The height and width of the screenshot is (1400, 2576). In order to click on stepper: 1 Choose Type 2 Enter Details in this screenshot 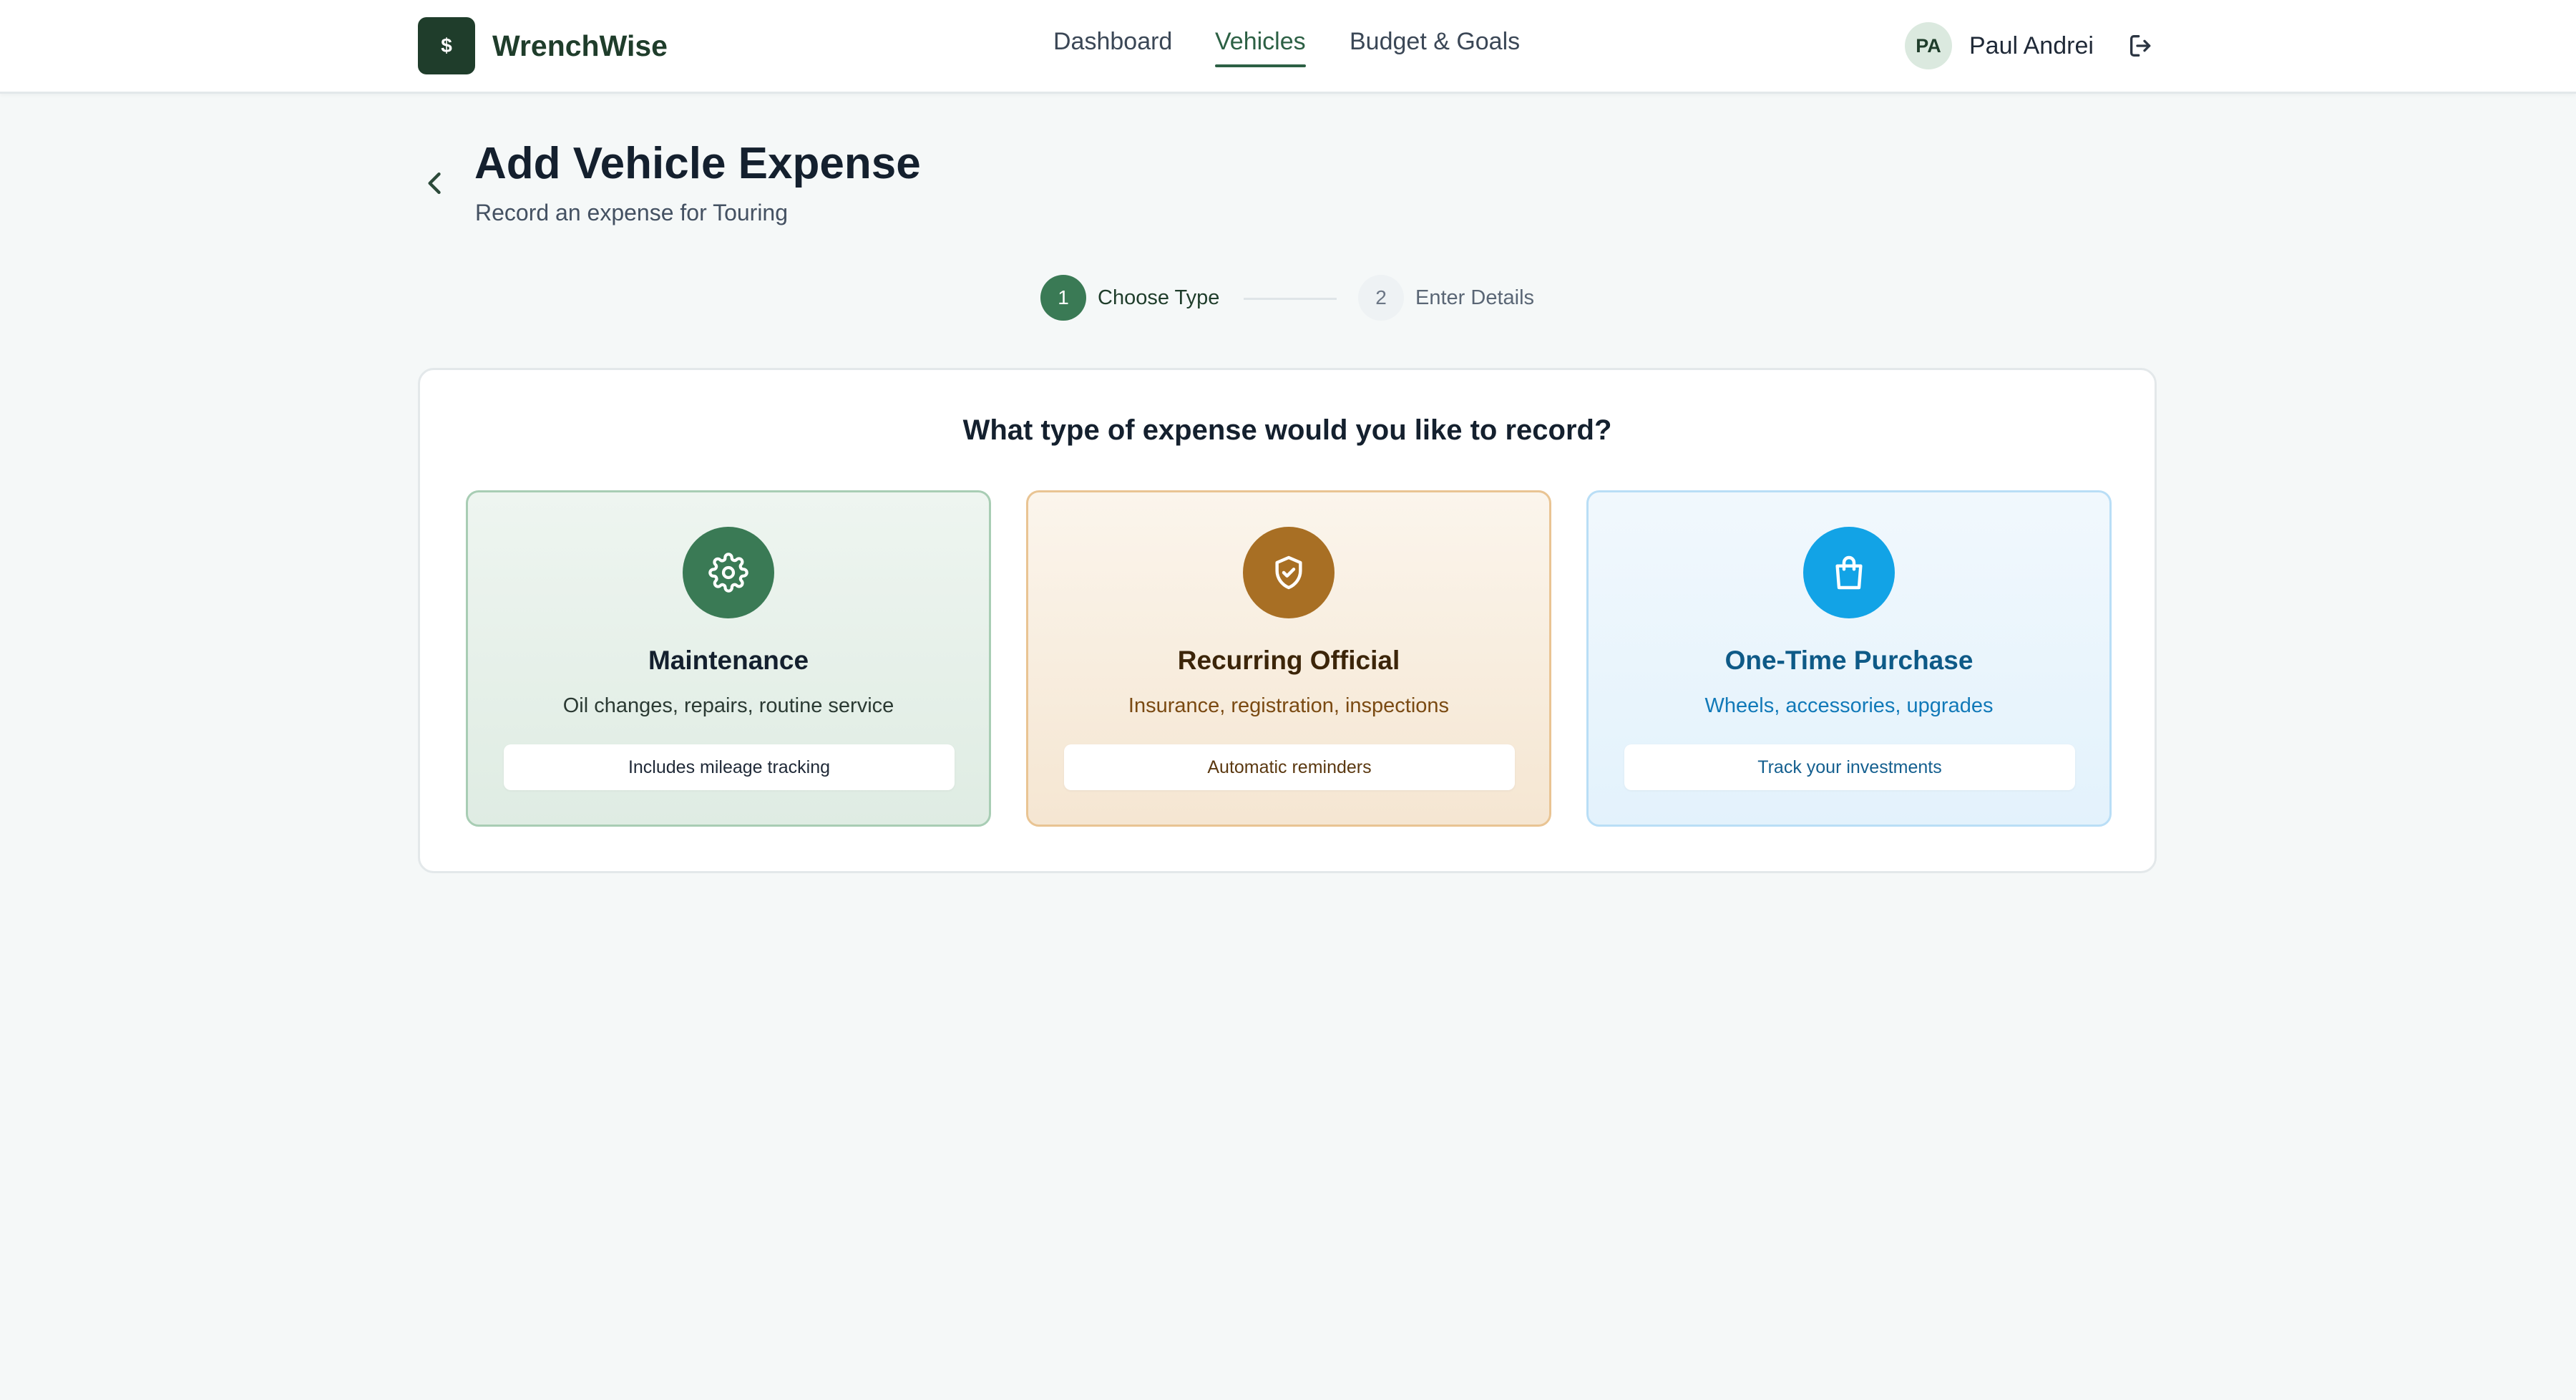, I will do `click(1288, 298)`.